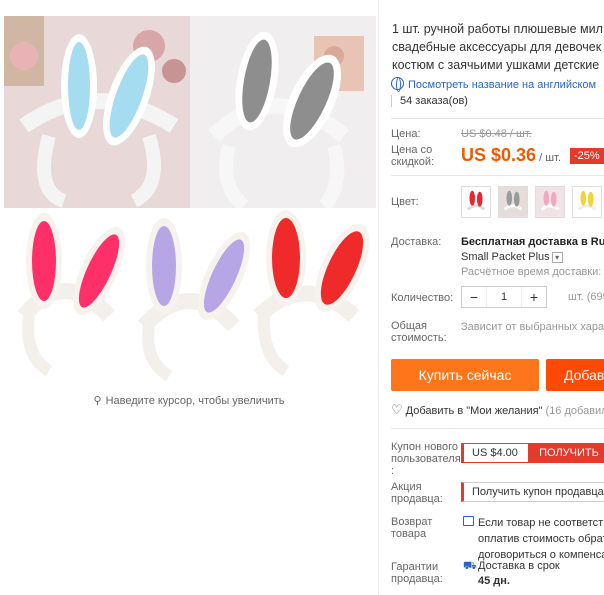 The image size is (604, 595). What do you see at coordinates (513, 202) in the screenshot?
I see `color-swatch-grey` at bounding box center [513, 202].